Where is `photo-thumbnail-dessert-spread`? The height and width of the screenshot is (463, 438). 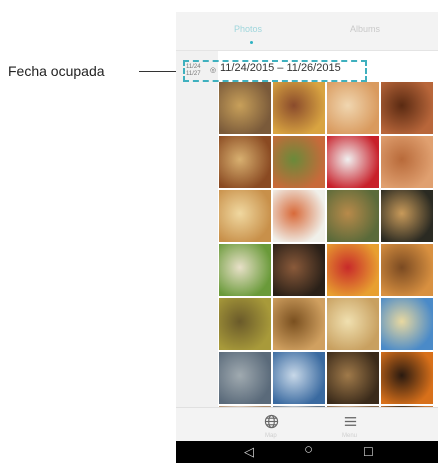
photo-thumbnail-dessert-spread is located at coordinates (407, 216).